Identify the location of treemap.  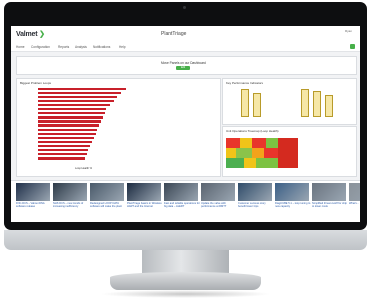
(262, 153).